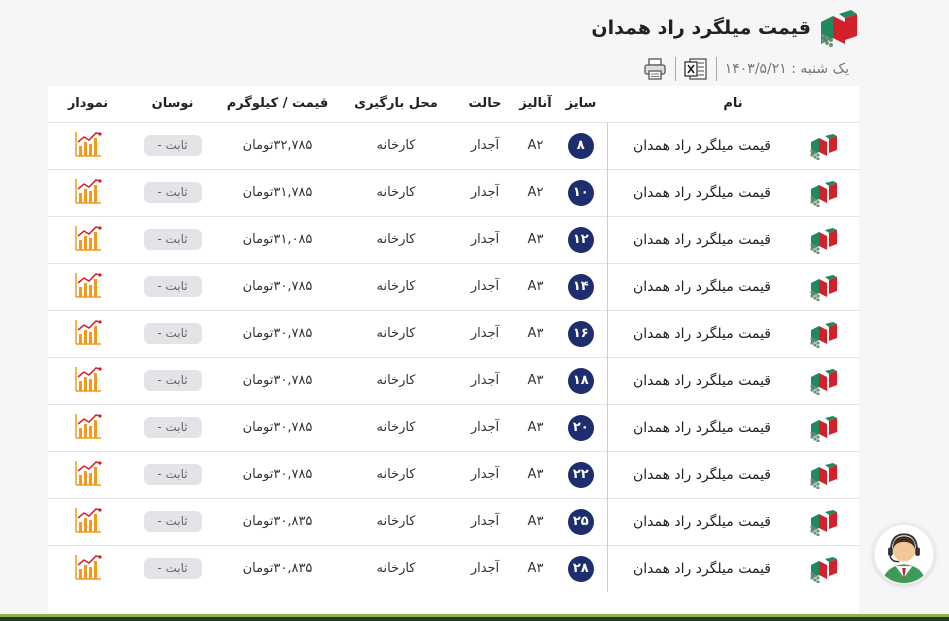  I want to click on cell-size: ۱۶, so click(581, 333).